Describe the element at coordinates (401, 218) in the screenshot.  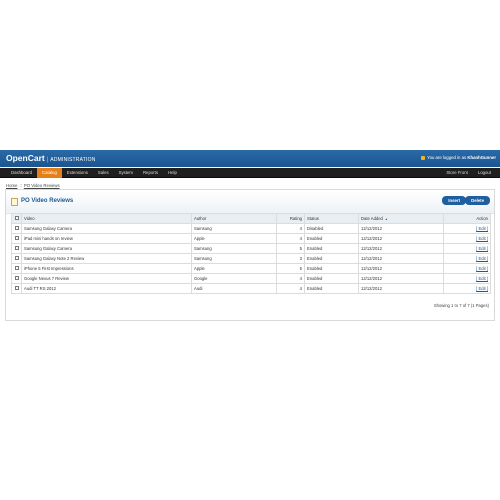
I see `col-date-added: Date Added ▲` at that location.